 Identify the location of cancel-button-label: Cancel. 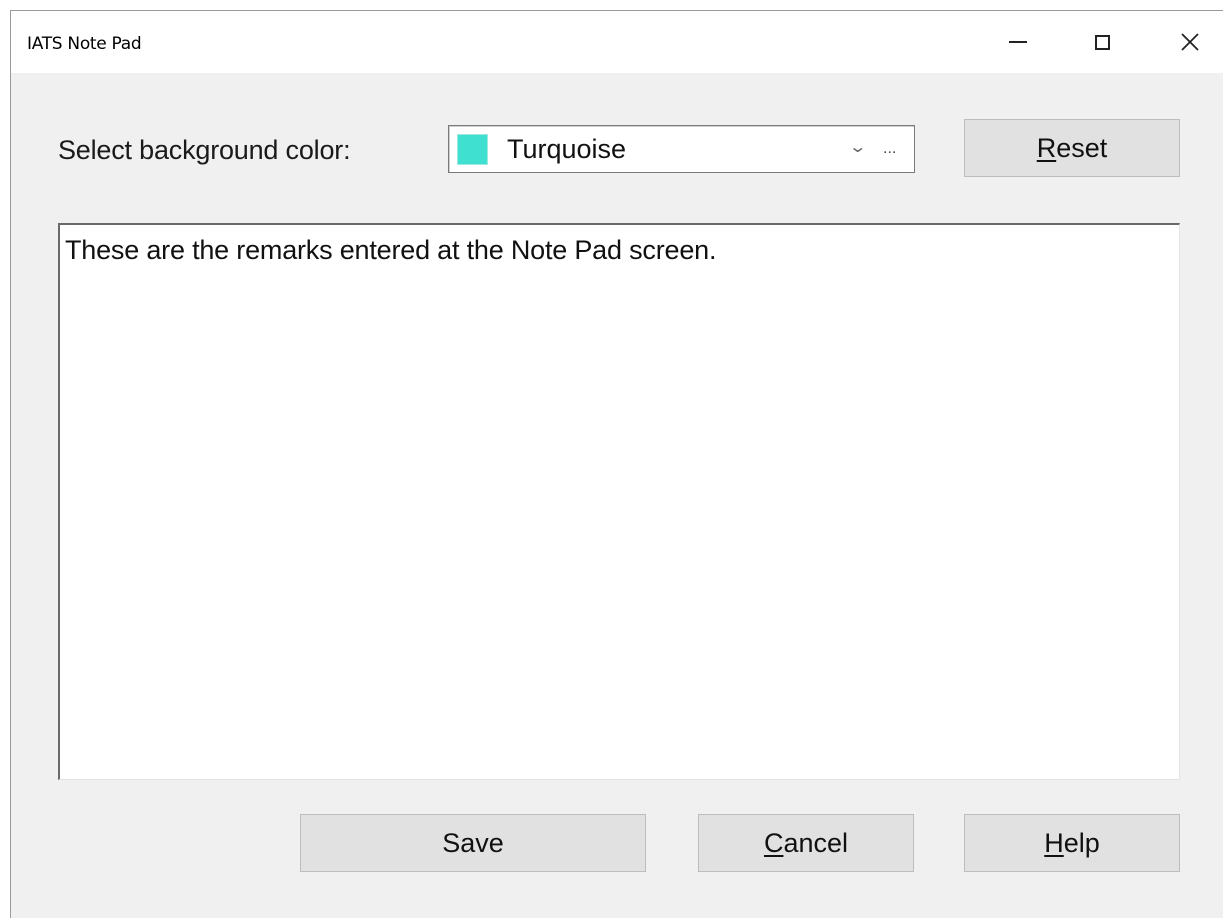
(806, 842).